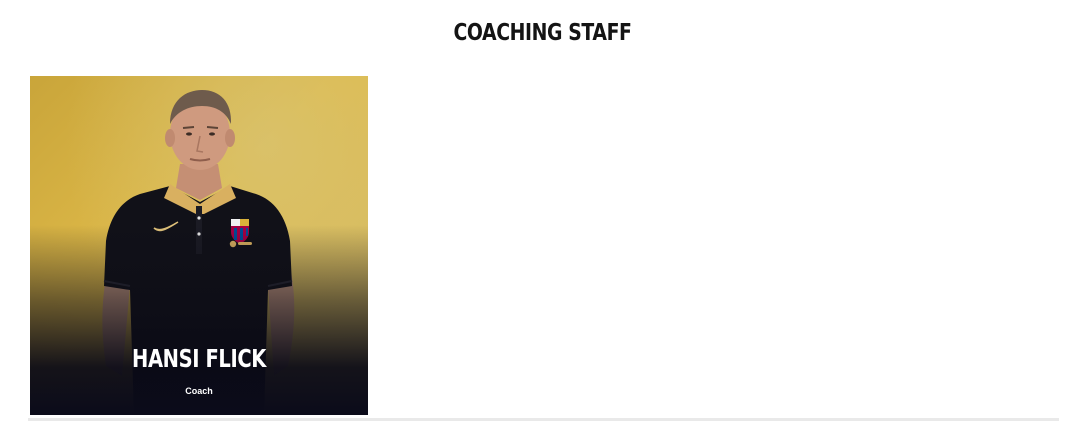 The width and height of the screenshot is (1085, 422). Describe the element at coordinates (199, 391) in the screenshot. I see `staff-role: Coach` at that location.